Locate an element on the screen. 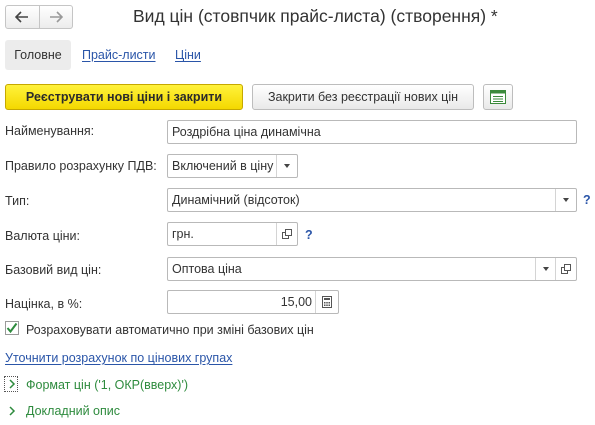  type-value: Динамічний (відсоток) is located at coordinates (236, 200).